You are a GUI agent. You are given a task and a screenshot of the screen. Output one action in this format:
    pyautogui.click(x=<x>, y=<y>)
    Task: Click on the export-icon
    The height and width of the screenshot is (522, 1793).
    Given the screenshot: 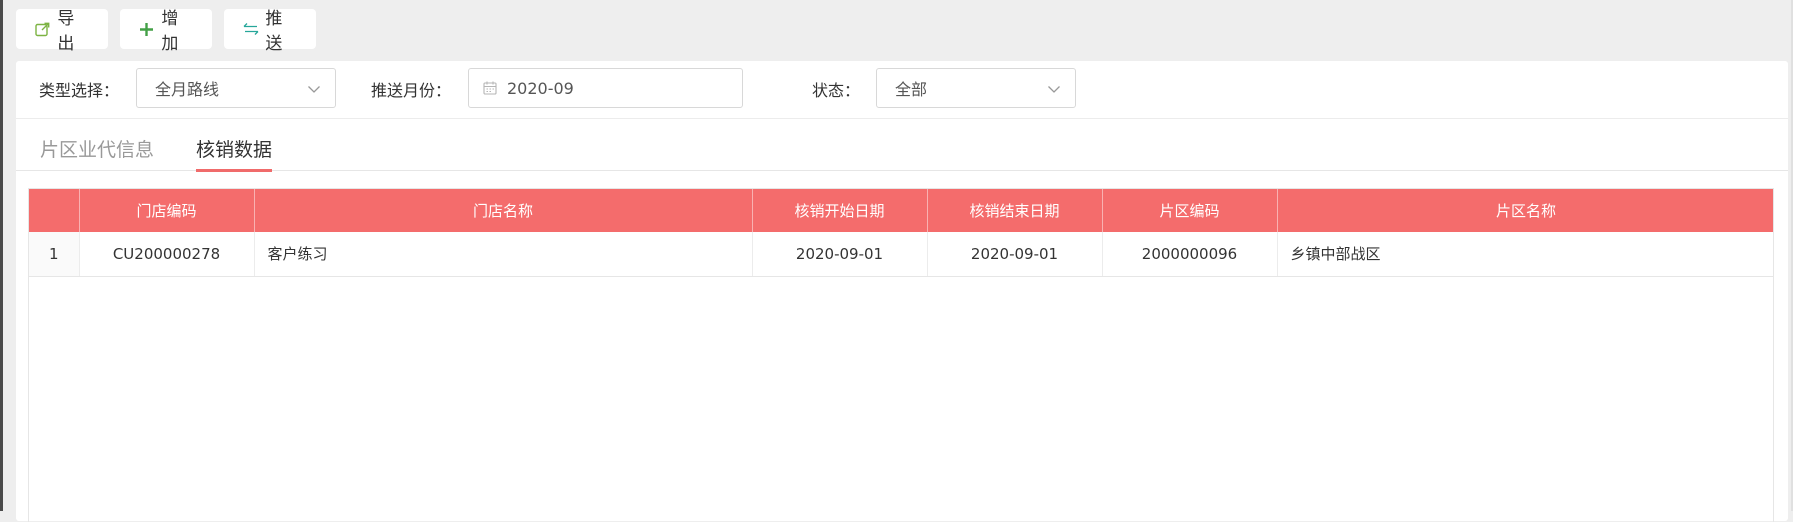 What is the action you would take?
    pyautogui.click(x=42, y=29)
    